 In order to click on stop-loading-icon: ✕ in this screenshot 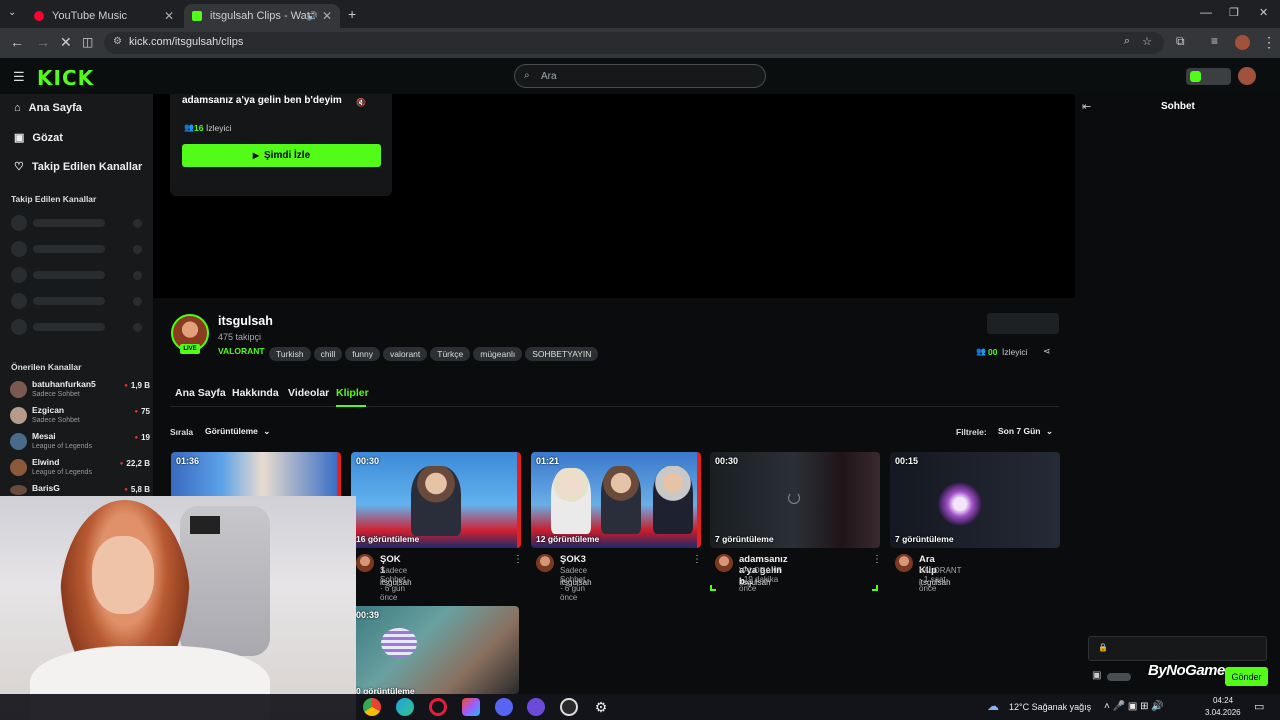, I will do `click(66, 42)`.